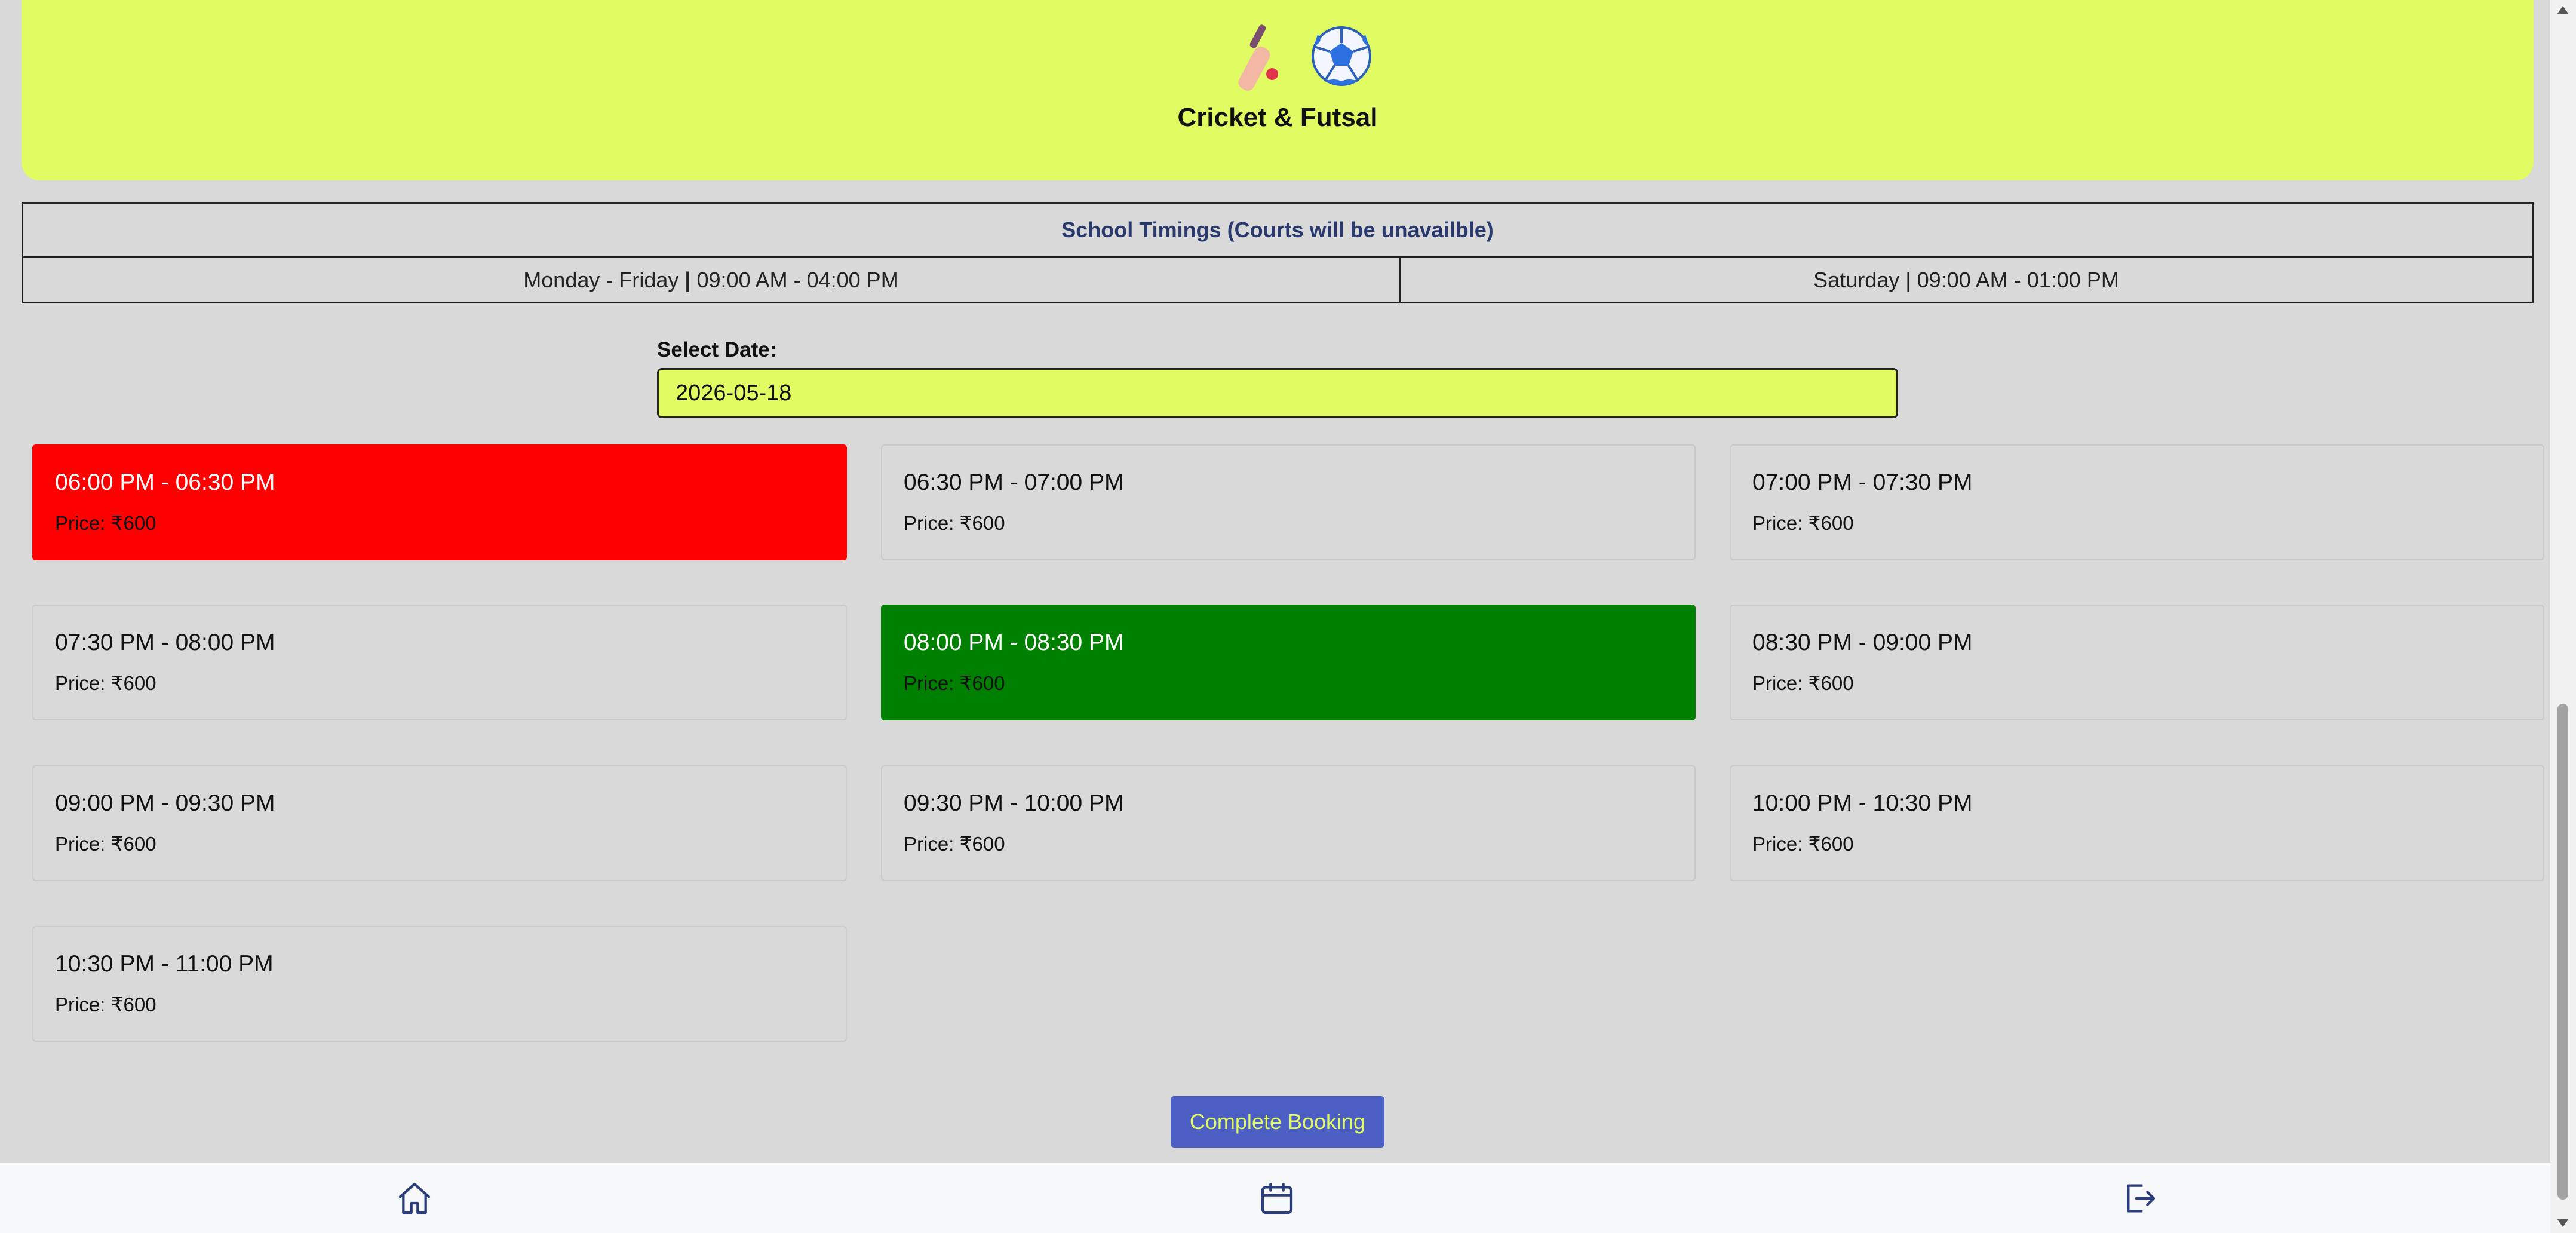  What do you see at coordinates (1288, 502) in the screenshot?
I see `time-slot: 06:30 PM - 07:00 PM Price: ₹600` at bounding box center [1288, 502].